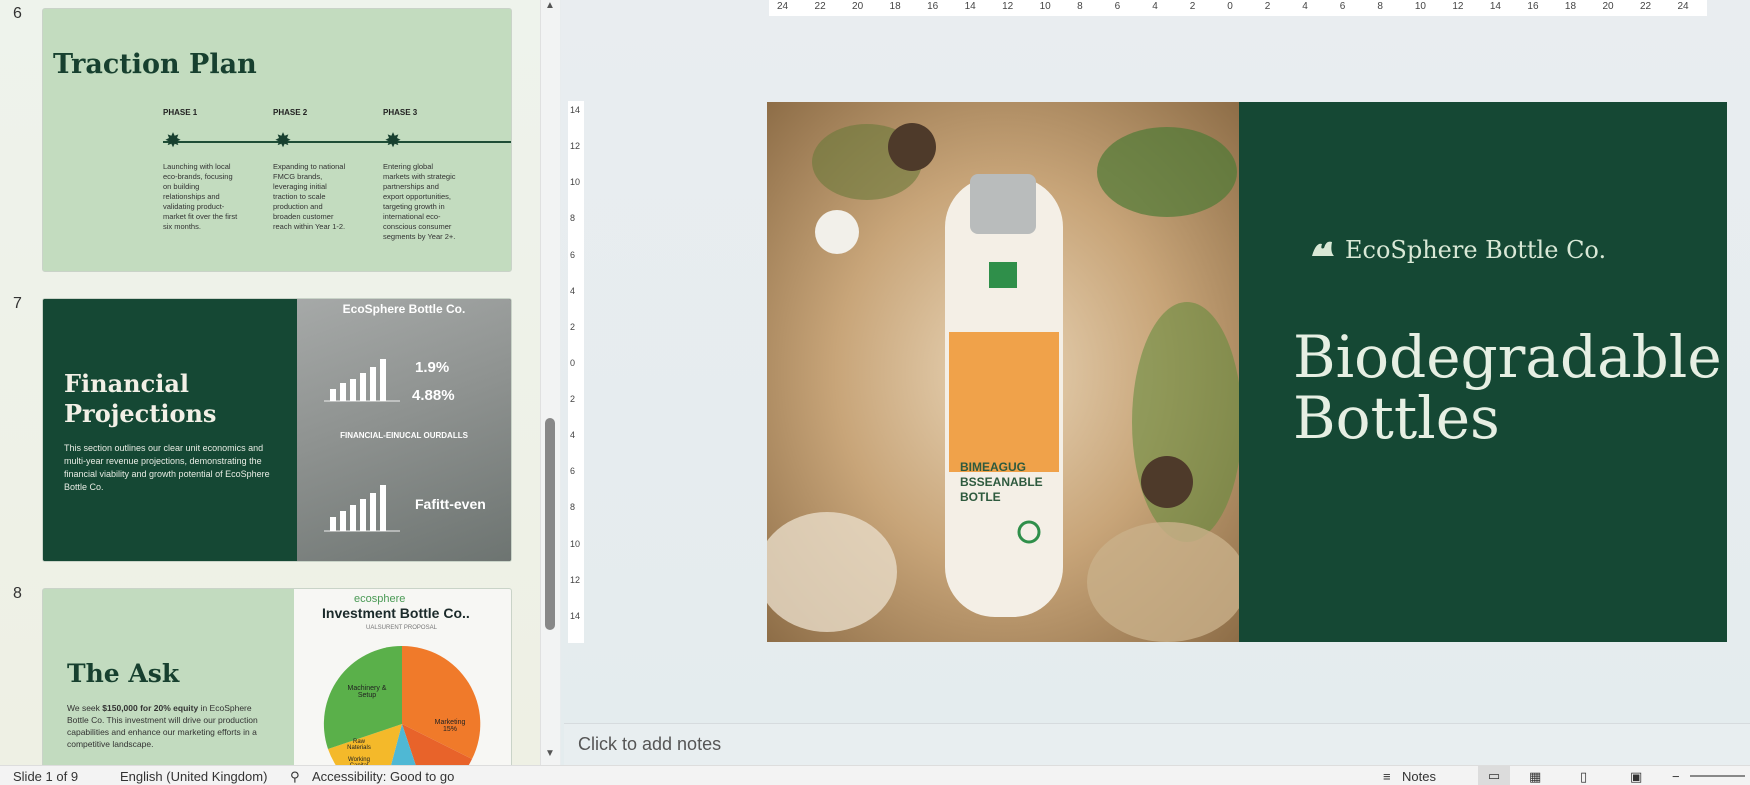 This screenshot has height=785, width=1750. What do you see at coordinates (550, 382) in the screenshot?
I see `thumbnail-scrollbar: ▲ ▼` at bounding box center [550, 382].